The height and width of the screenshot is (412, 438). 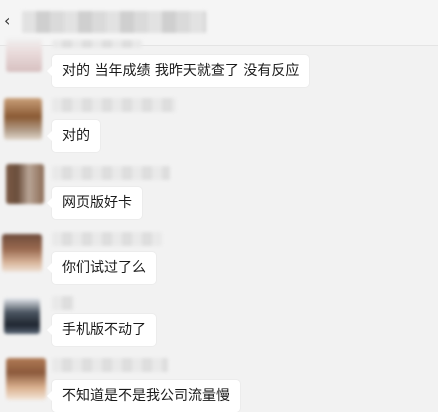 What do you see at coordinates (114, 22) in the screenshot?
I see `chat-title-blurred` at bounding box center [114, 22].